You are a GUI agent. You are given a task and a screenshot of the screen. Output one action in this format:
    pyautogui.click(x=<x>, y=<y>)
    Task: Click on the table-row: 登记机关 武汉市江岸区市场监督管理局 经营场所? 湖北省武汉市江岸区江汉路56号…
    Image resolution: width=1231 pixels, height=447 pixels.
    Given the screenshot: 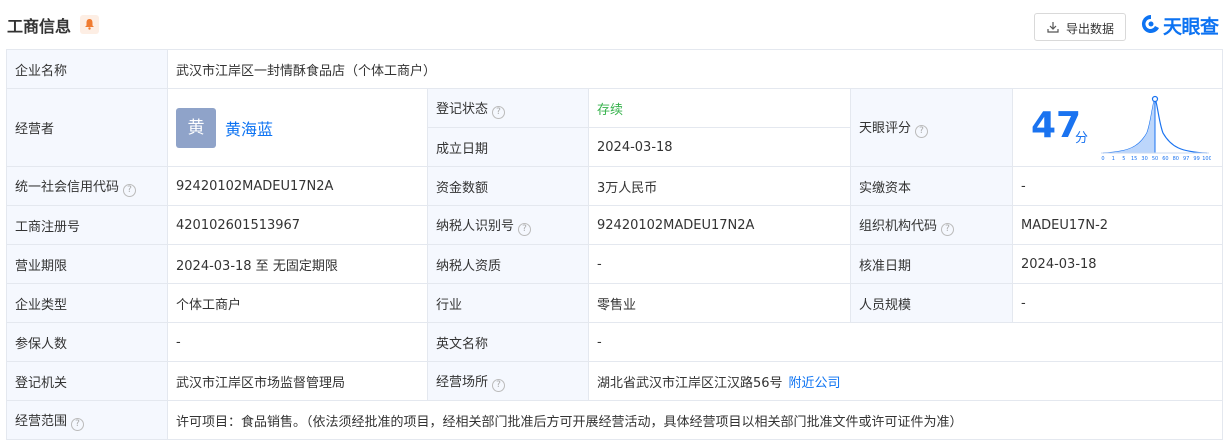 What is the action you would take?
    pyautogui.click(x=615, y=381)
    